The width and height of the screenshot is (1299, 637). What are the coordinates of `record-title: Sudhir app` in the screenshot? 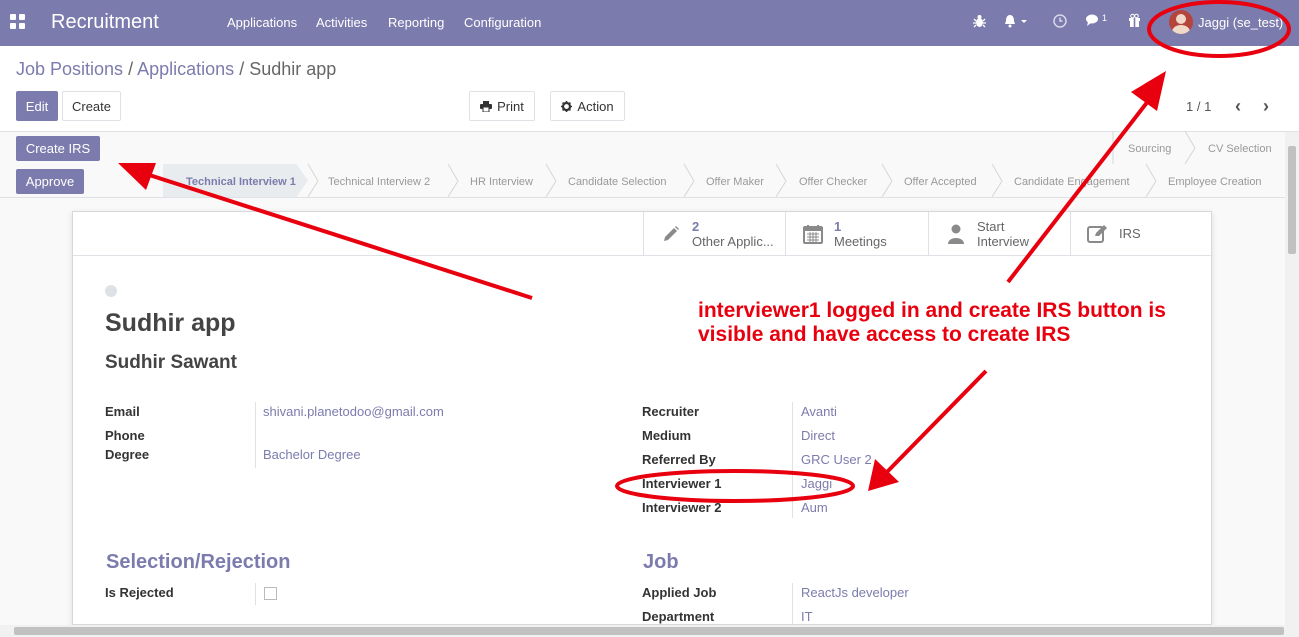 It's located at (170, 323).